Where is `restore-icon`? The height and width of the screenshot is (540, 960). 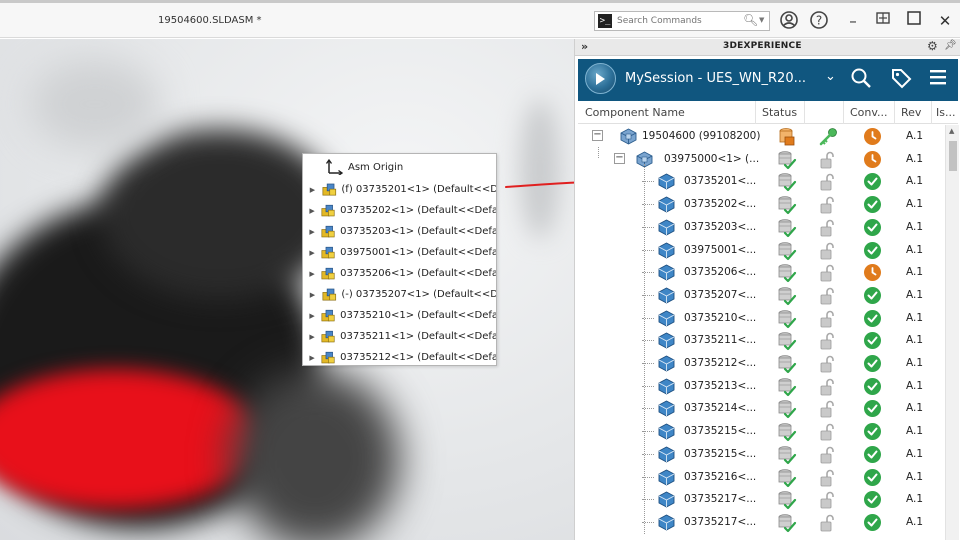 restore-icon is located at coordinates (883, 21).